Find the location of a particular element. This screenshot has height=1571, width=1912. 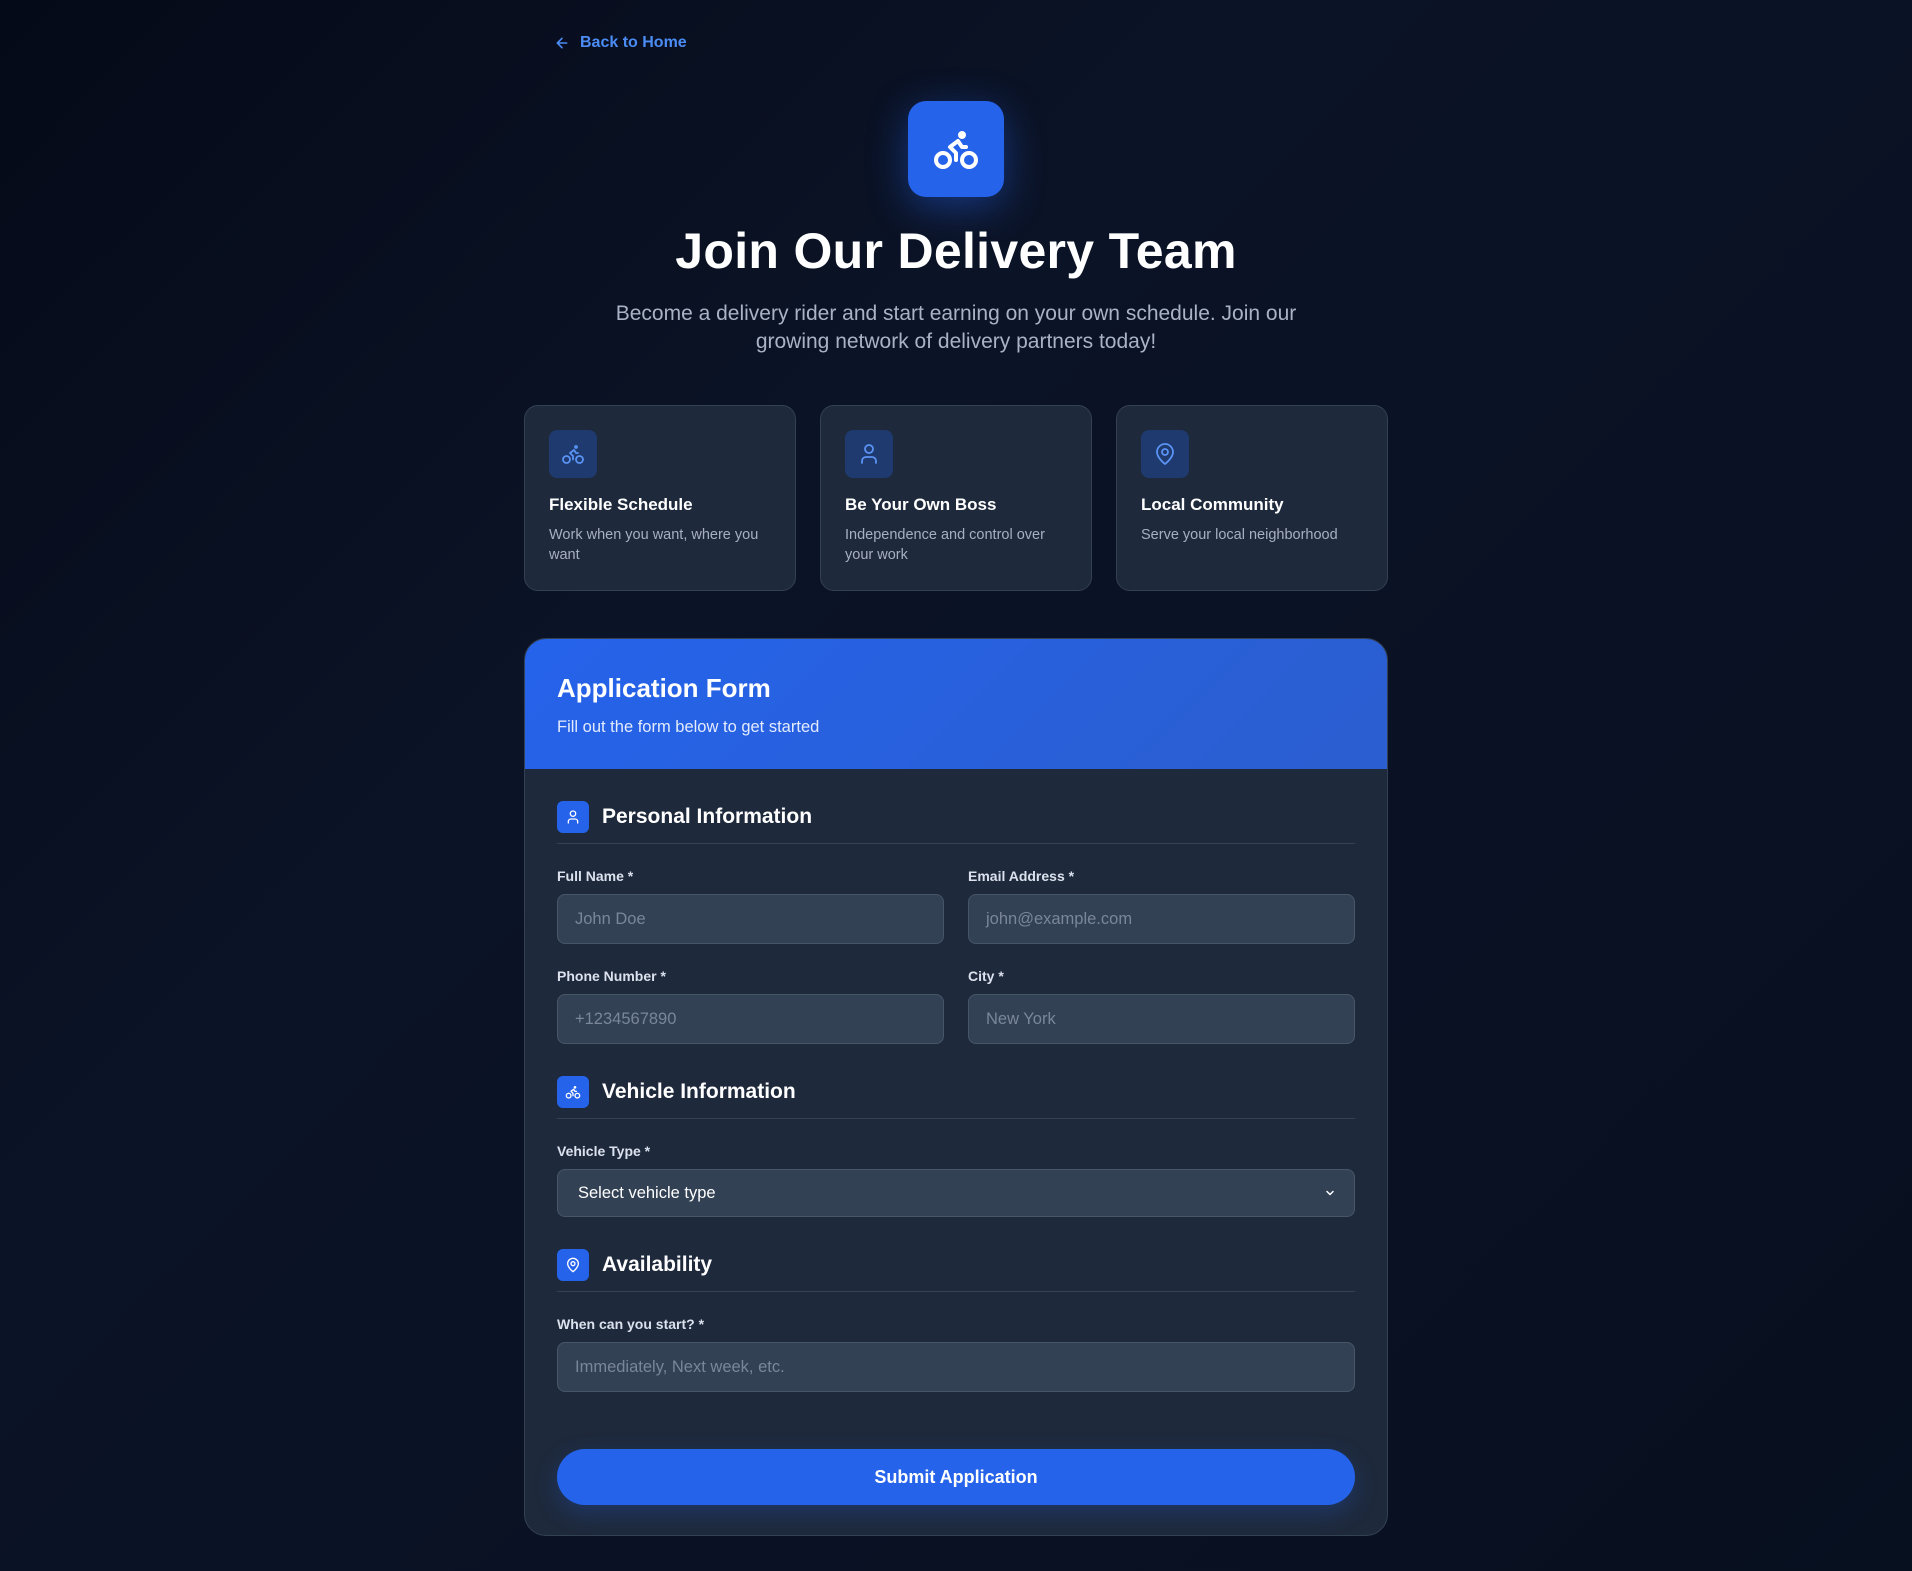

vehicle-type-selected: Select vehicle type is located at coordinates (647, 1192).